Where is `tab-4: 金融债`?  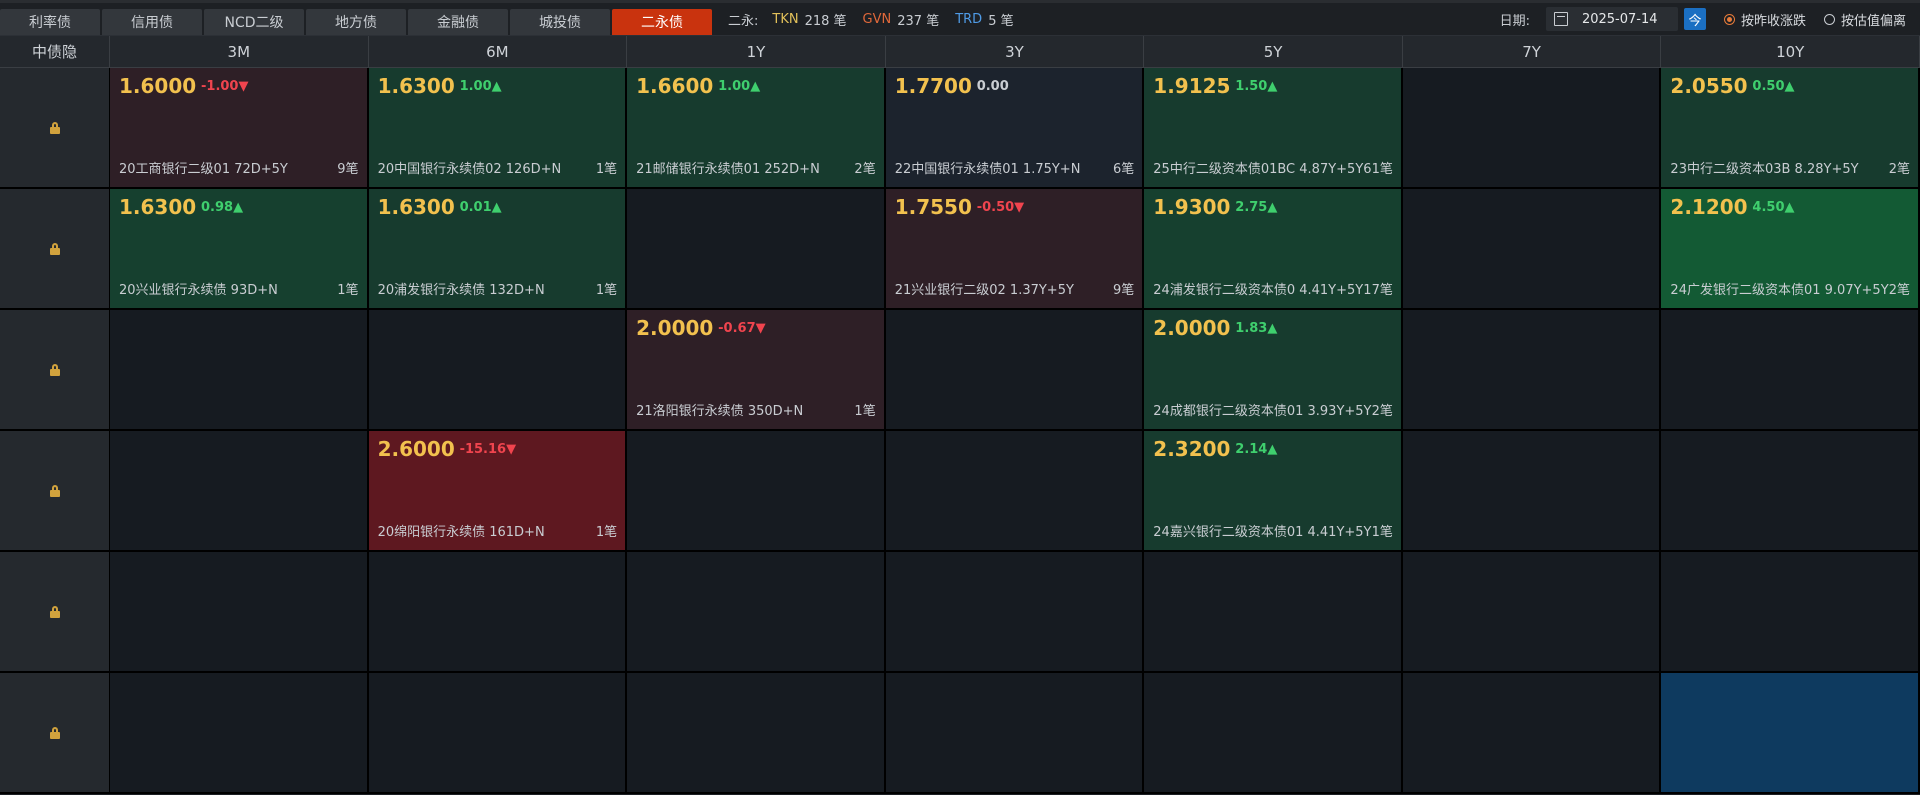 tab-4: 金融债 is located at coordinates (458, 22).